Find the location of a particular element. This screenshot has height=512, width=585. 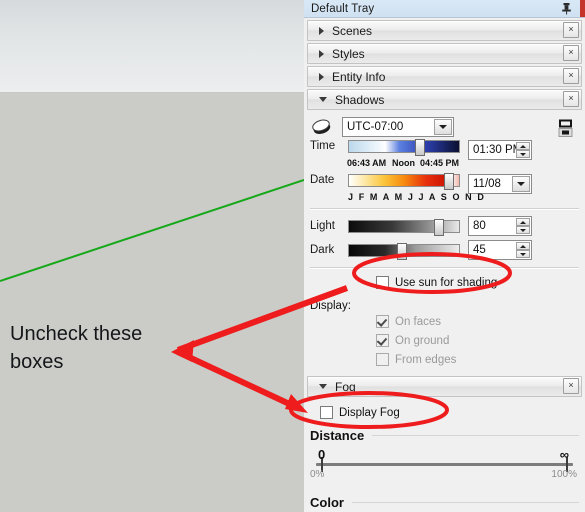

time-stepper is located at coordinates (523, 150).